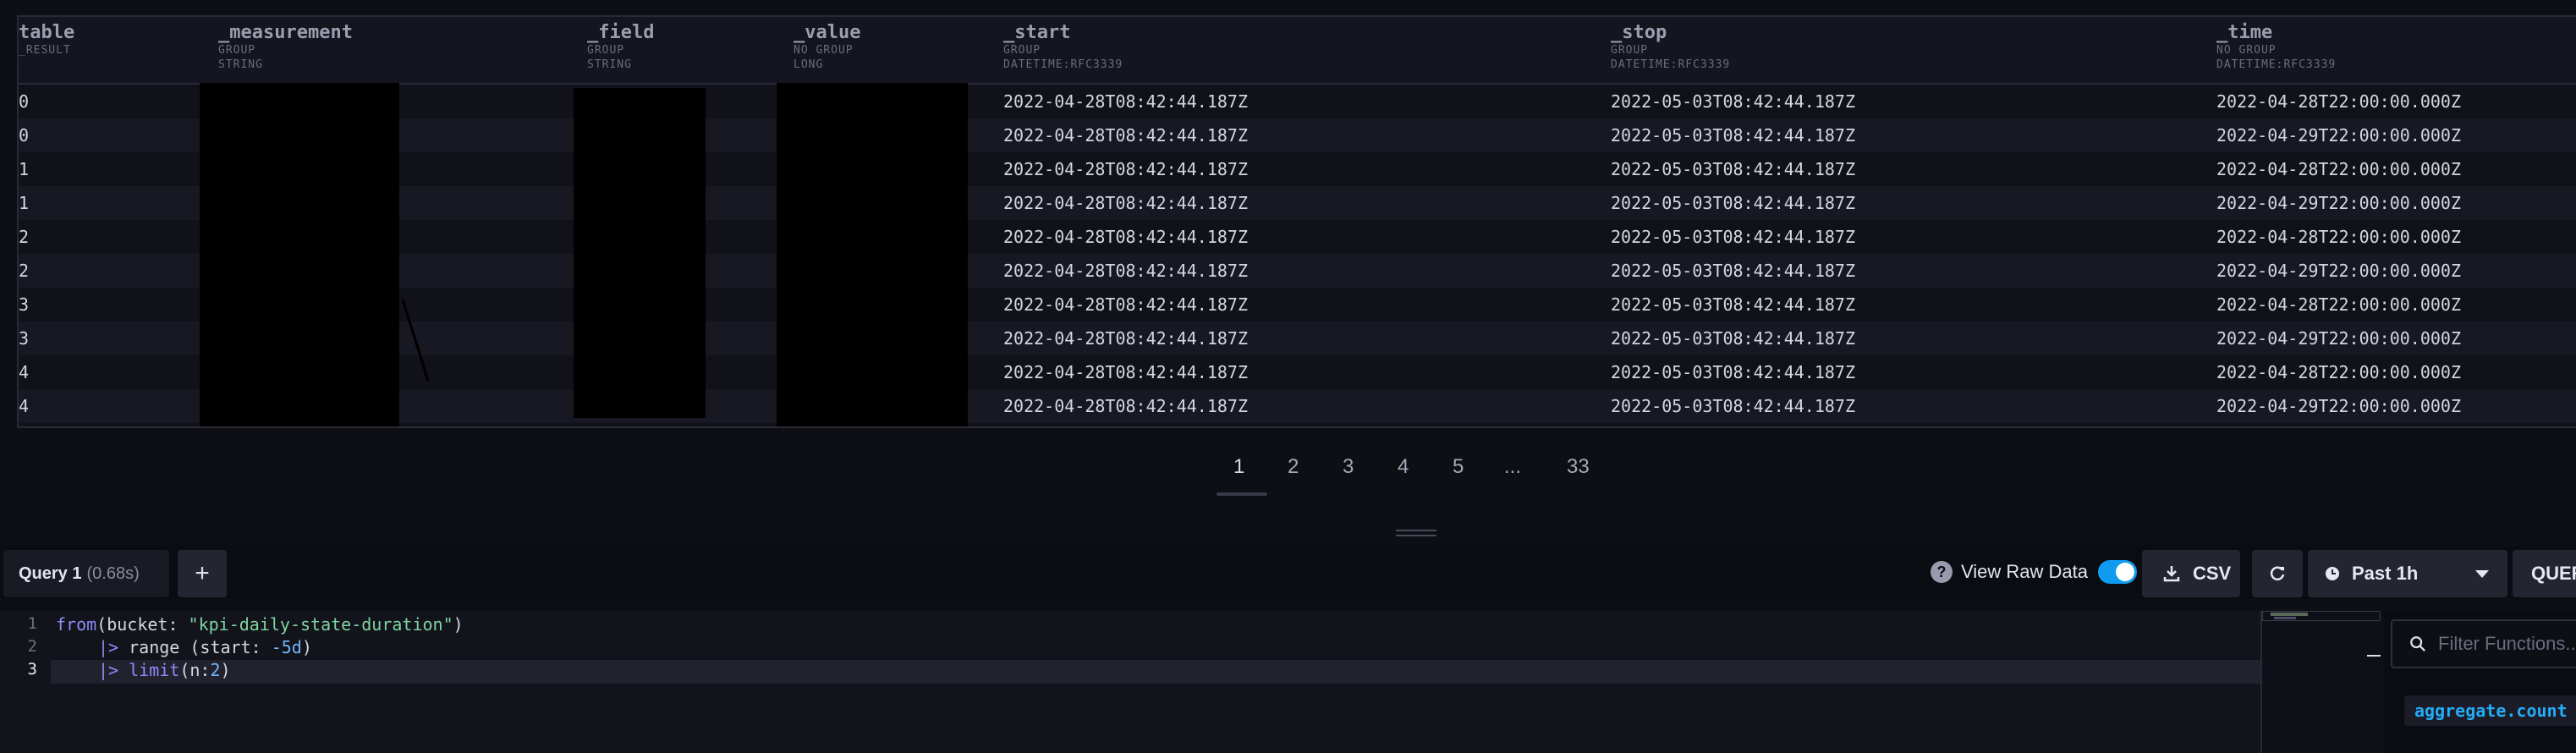 The width and height of the screenshot is (2576, 753). What do you see at coordinates (1242, 494) in the screenshot?
I see `active-page-indicator` at bounding box center [1242, 494].